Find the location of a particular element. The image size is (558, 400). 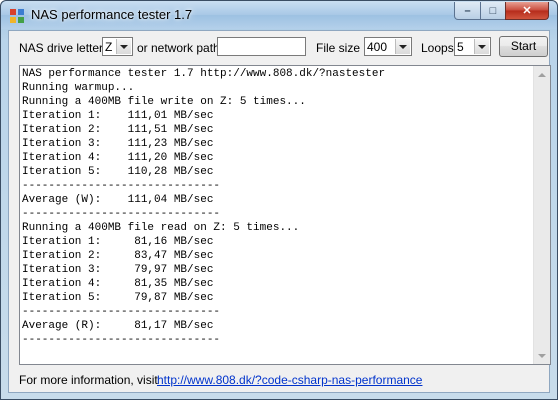

window-title: NAS performance tester 1.7 is located at coordinates (112, 14).